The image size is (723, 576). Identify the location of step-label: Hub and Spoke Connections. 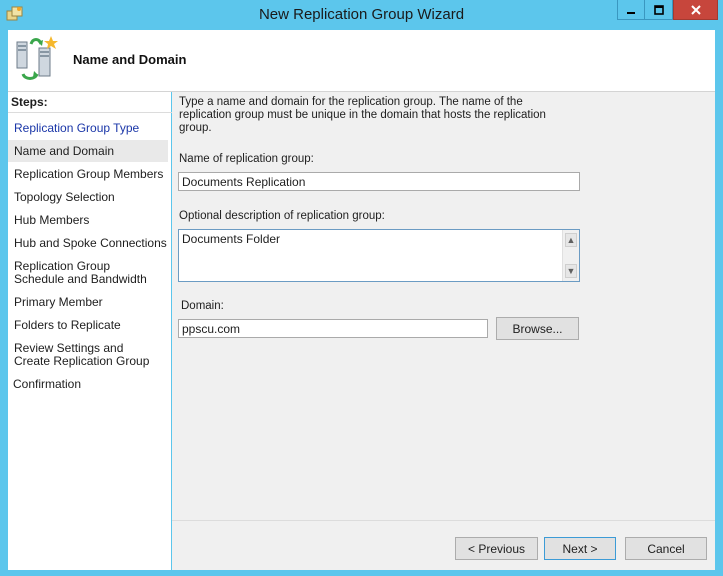
(90, 243).